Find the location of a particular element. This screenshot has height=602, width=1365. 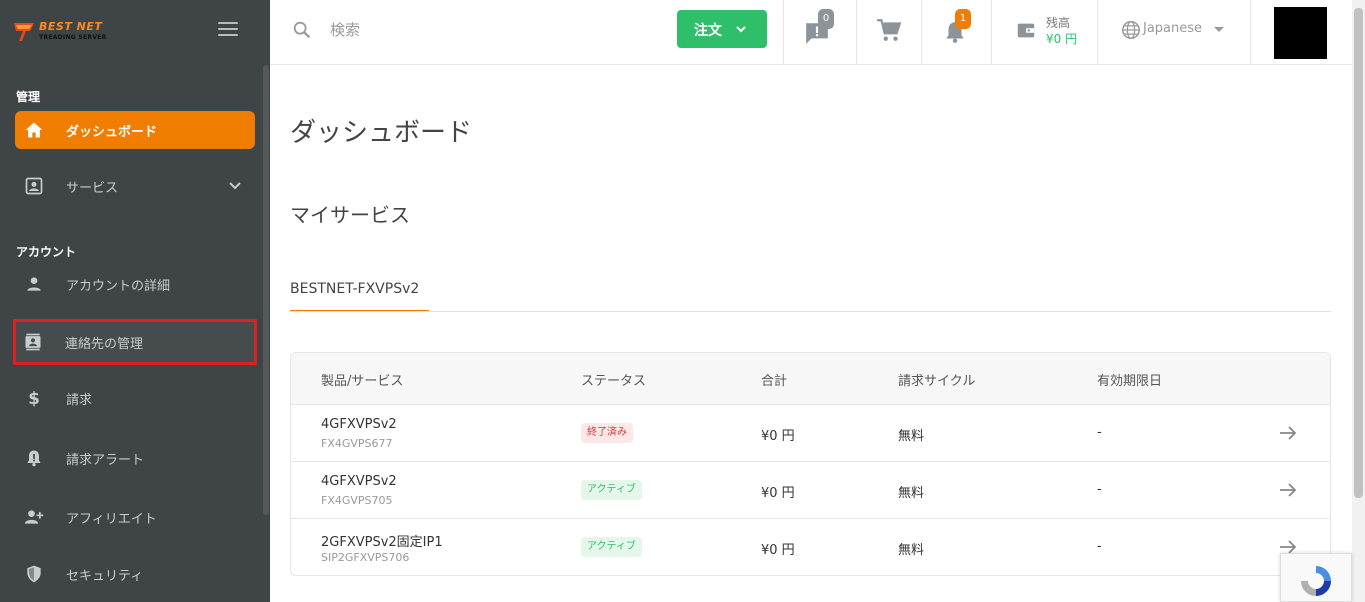

sidebar-item-affiliate: アフィリエイト is located at coordinates (135, 517).